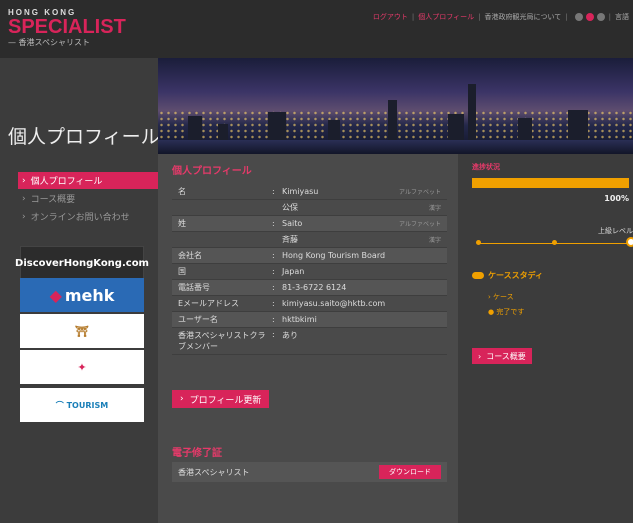  I want to click on tourism-commission-banner: ⌒ TOURISM, so click(82, 405).